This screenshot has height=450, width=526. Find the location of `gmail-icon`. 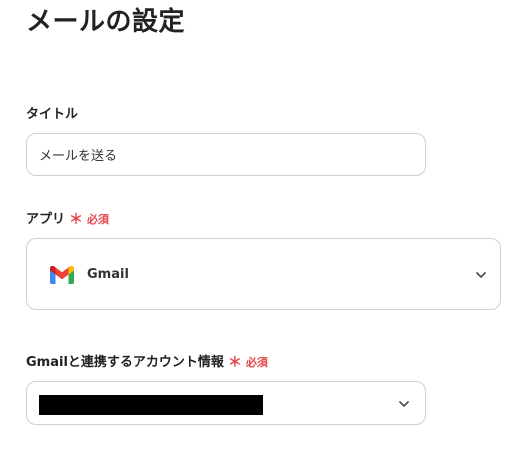

gmail-icon is located at coordinates (62, 275).